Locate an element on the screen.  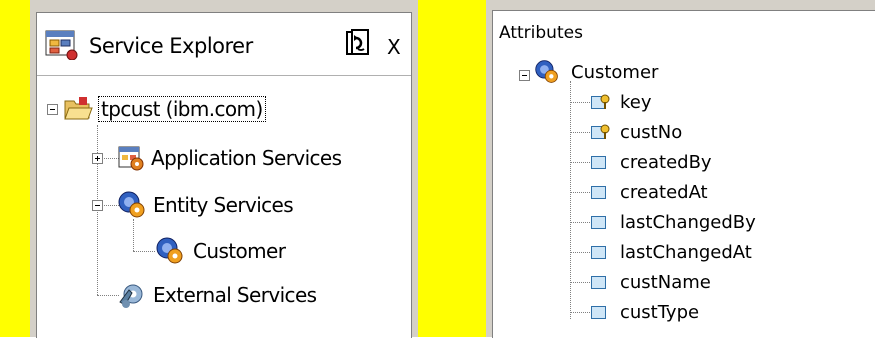
tree-node-entity-services-label: Entity Services is located at coordinates (223, 205).